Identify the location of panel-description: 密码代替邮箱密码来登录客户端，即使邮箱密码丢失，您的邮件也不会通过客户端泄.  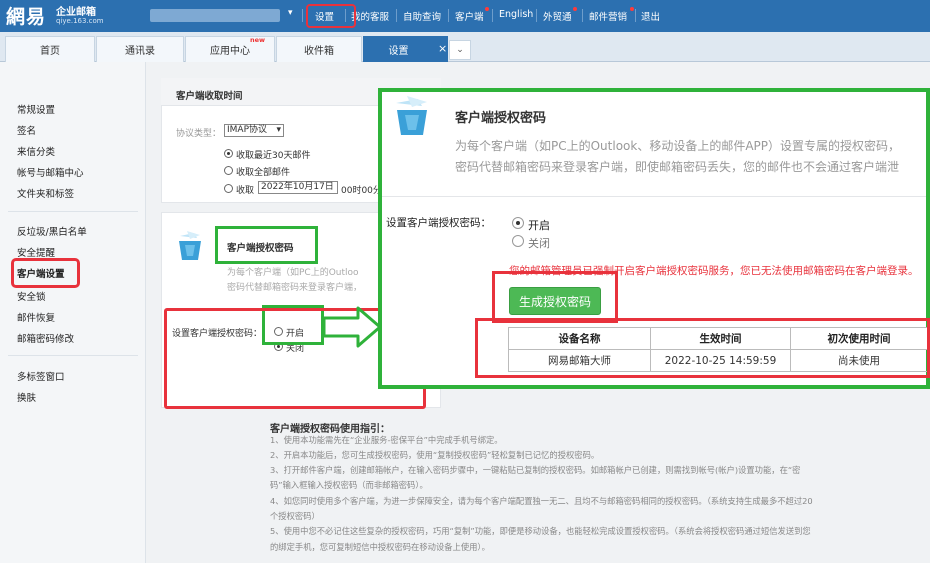
(677, 167).